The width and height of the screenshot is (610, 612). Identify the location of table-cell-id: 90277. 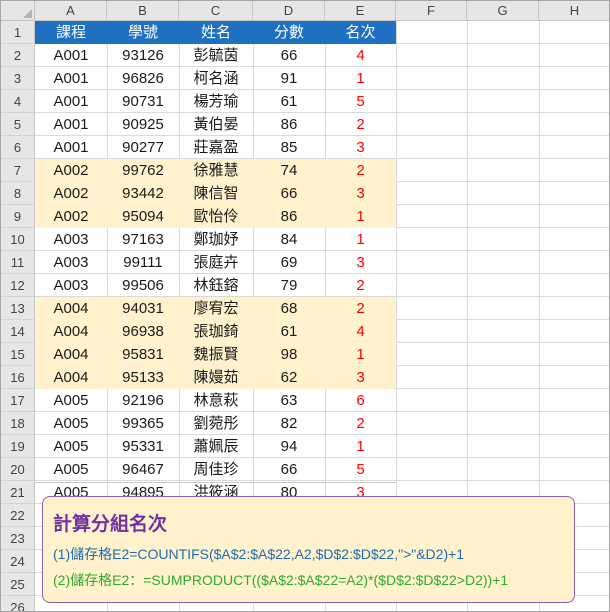
(143, 147).